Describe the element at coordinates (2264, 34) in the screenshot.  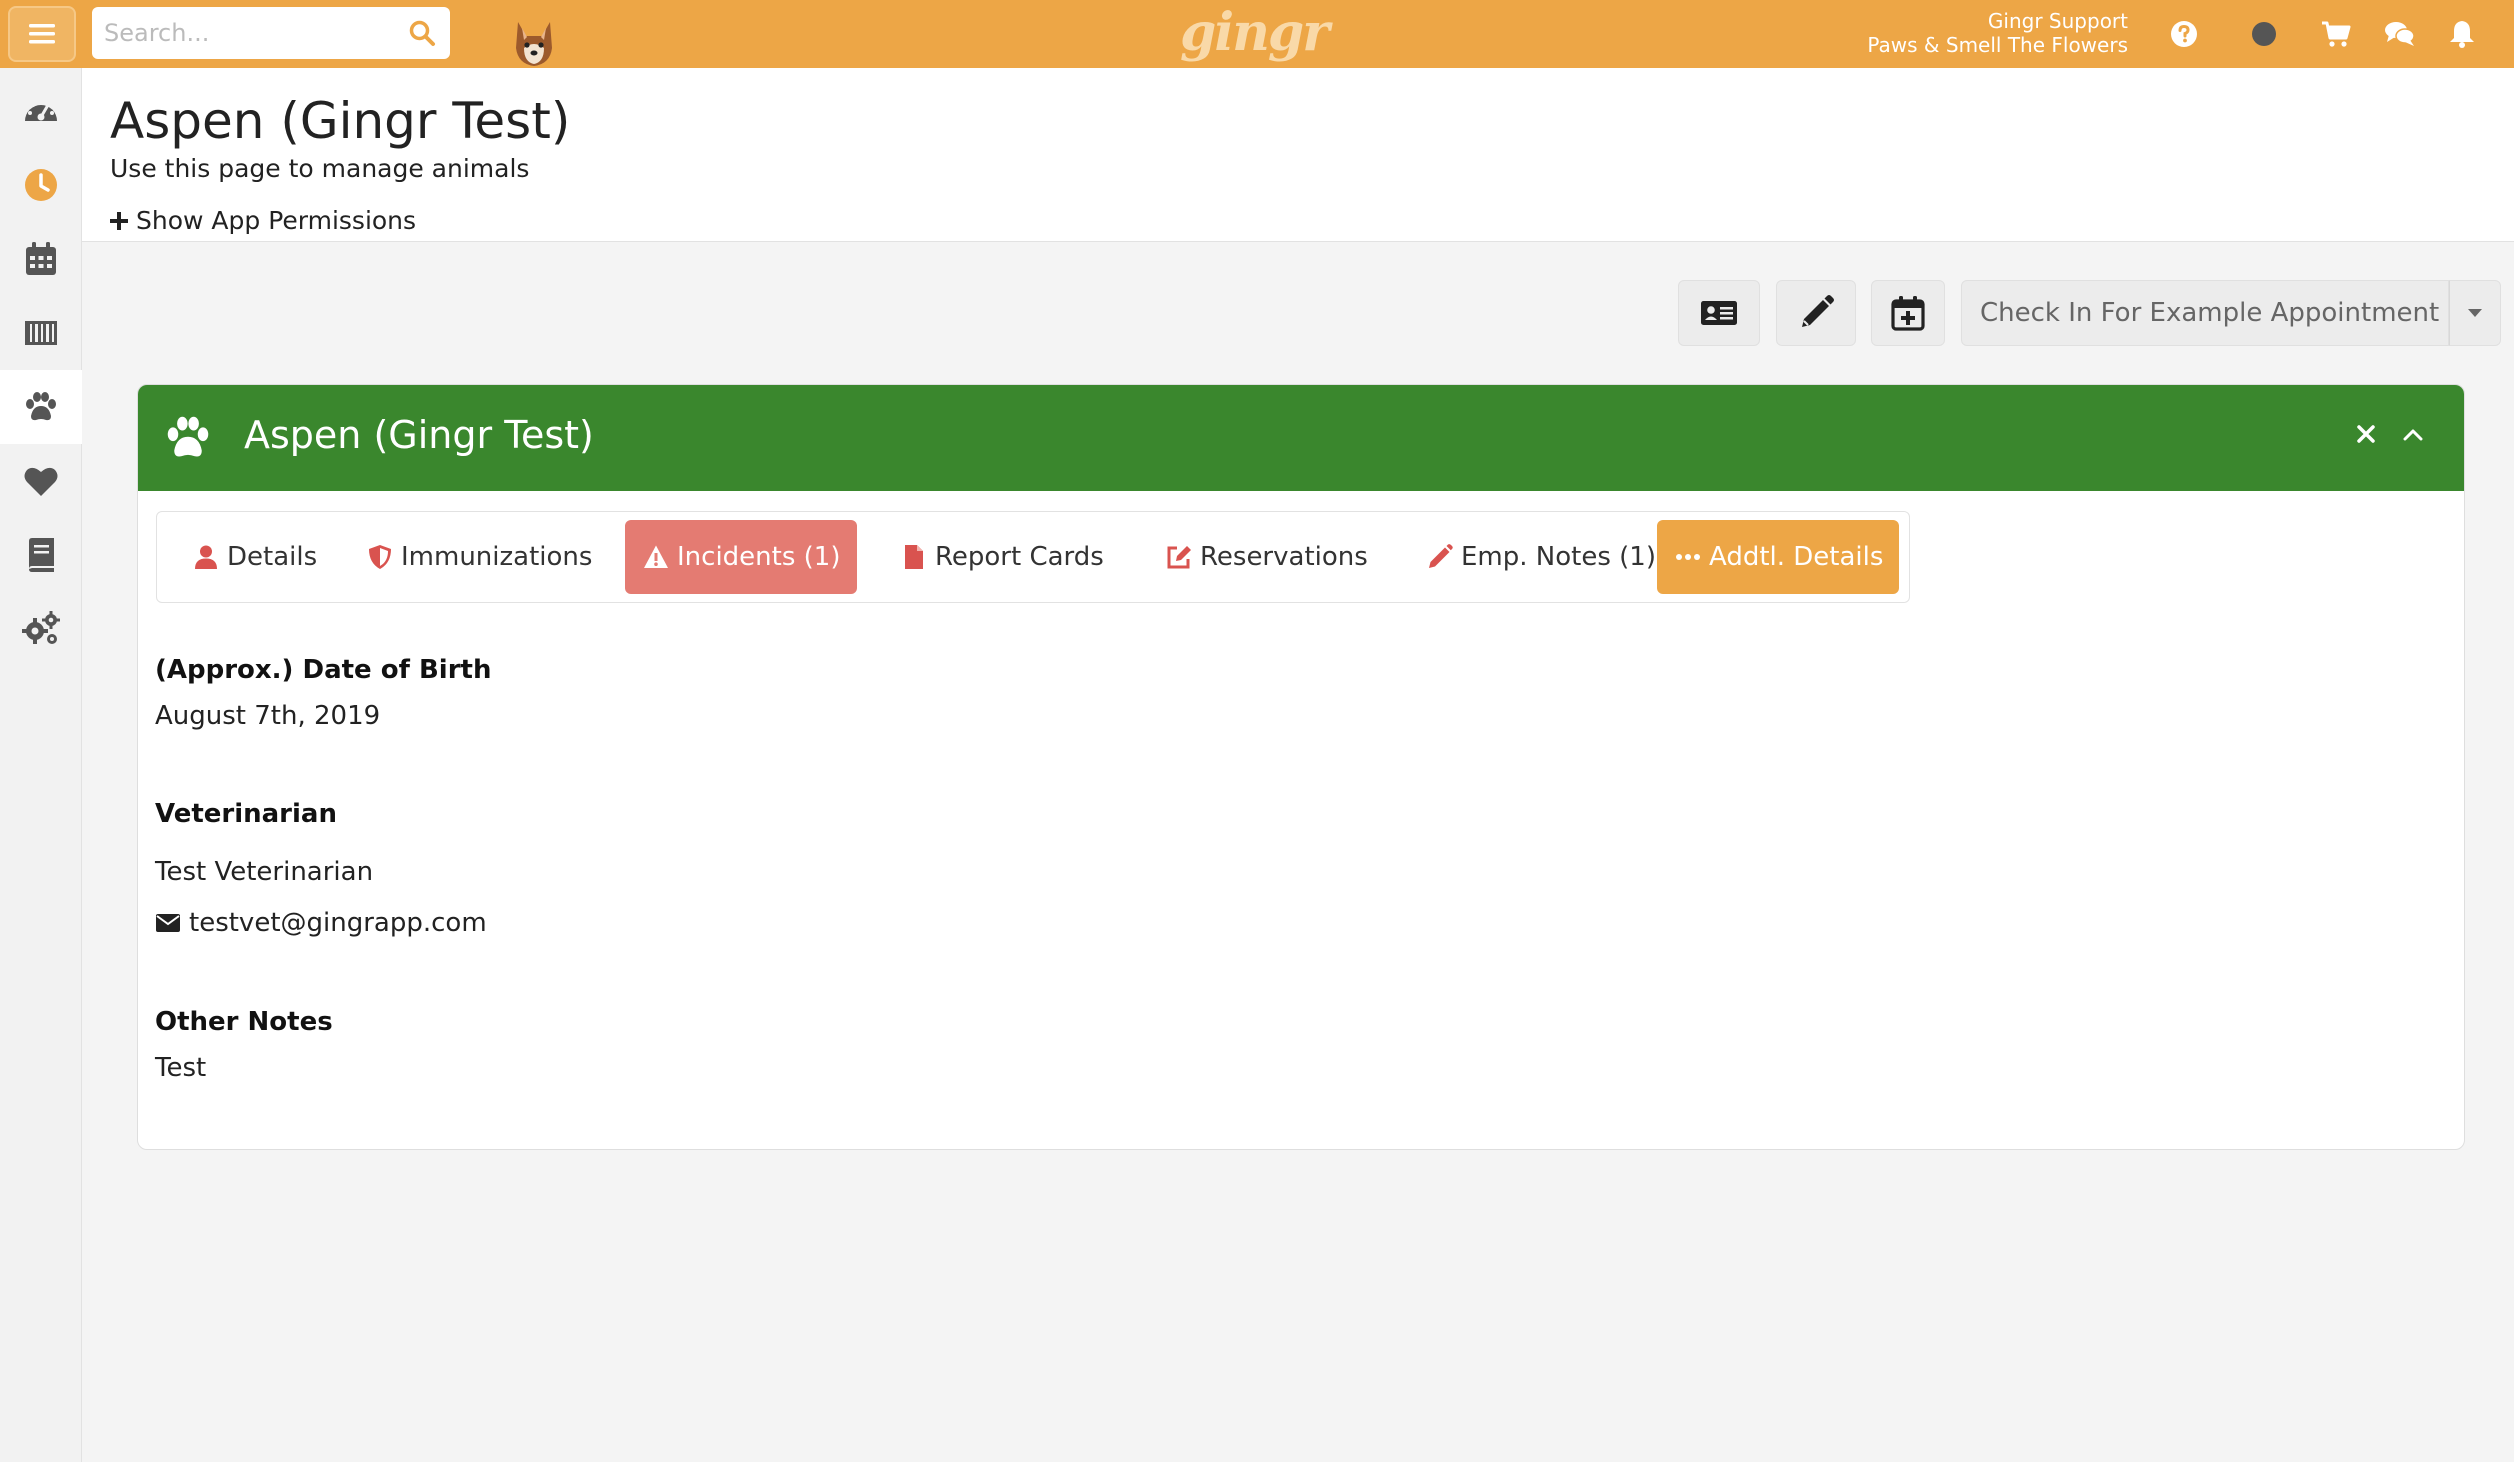
I see `status-dot-icon` at that location.